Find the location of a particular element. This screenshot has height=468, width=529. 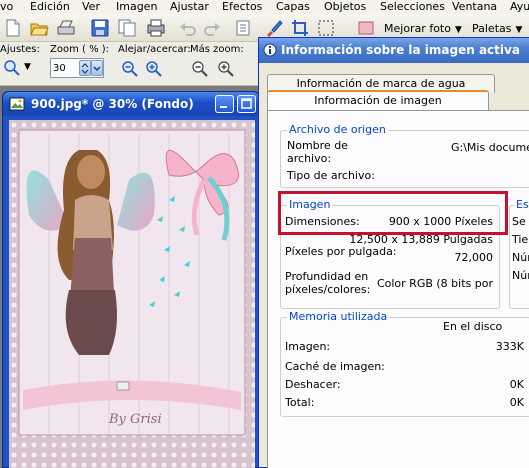

menu-layers: Capas is located at coordinates (293, 6).